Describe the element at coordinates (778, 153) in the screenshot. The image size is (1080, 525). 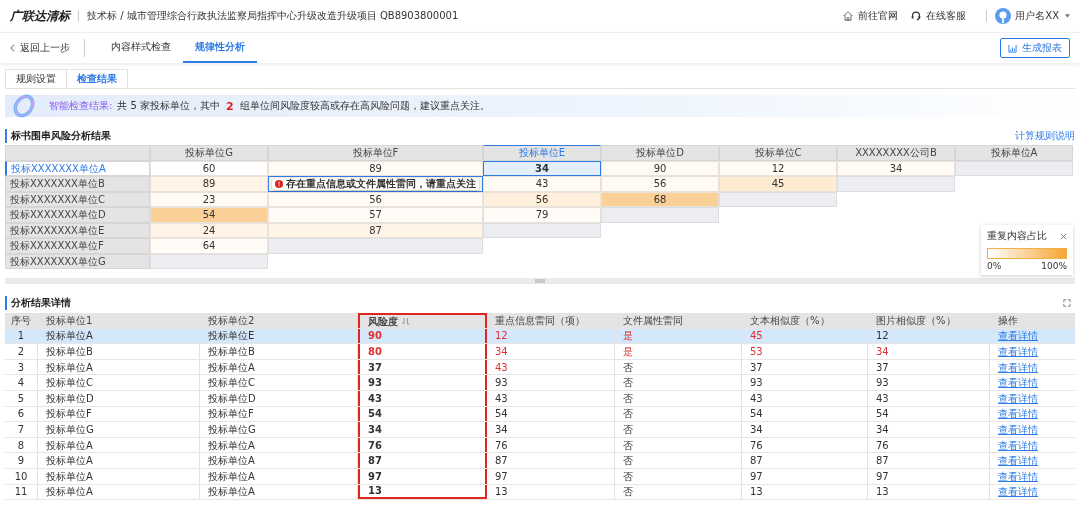
I see `column-header: 投标单位C` at that location.